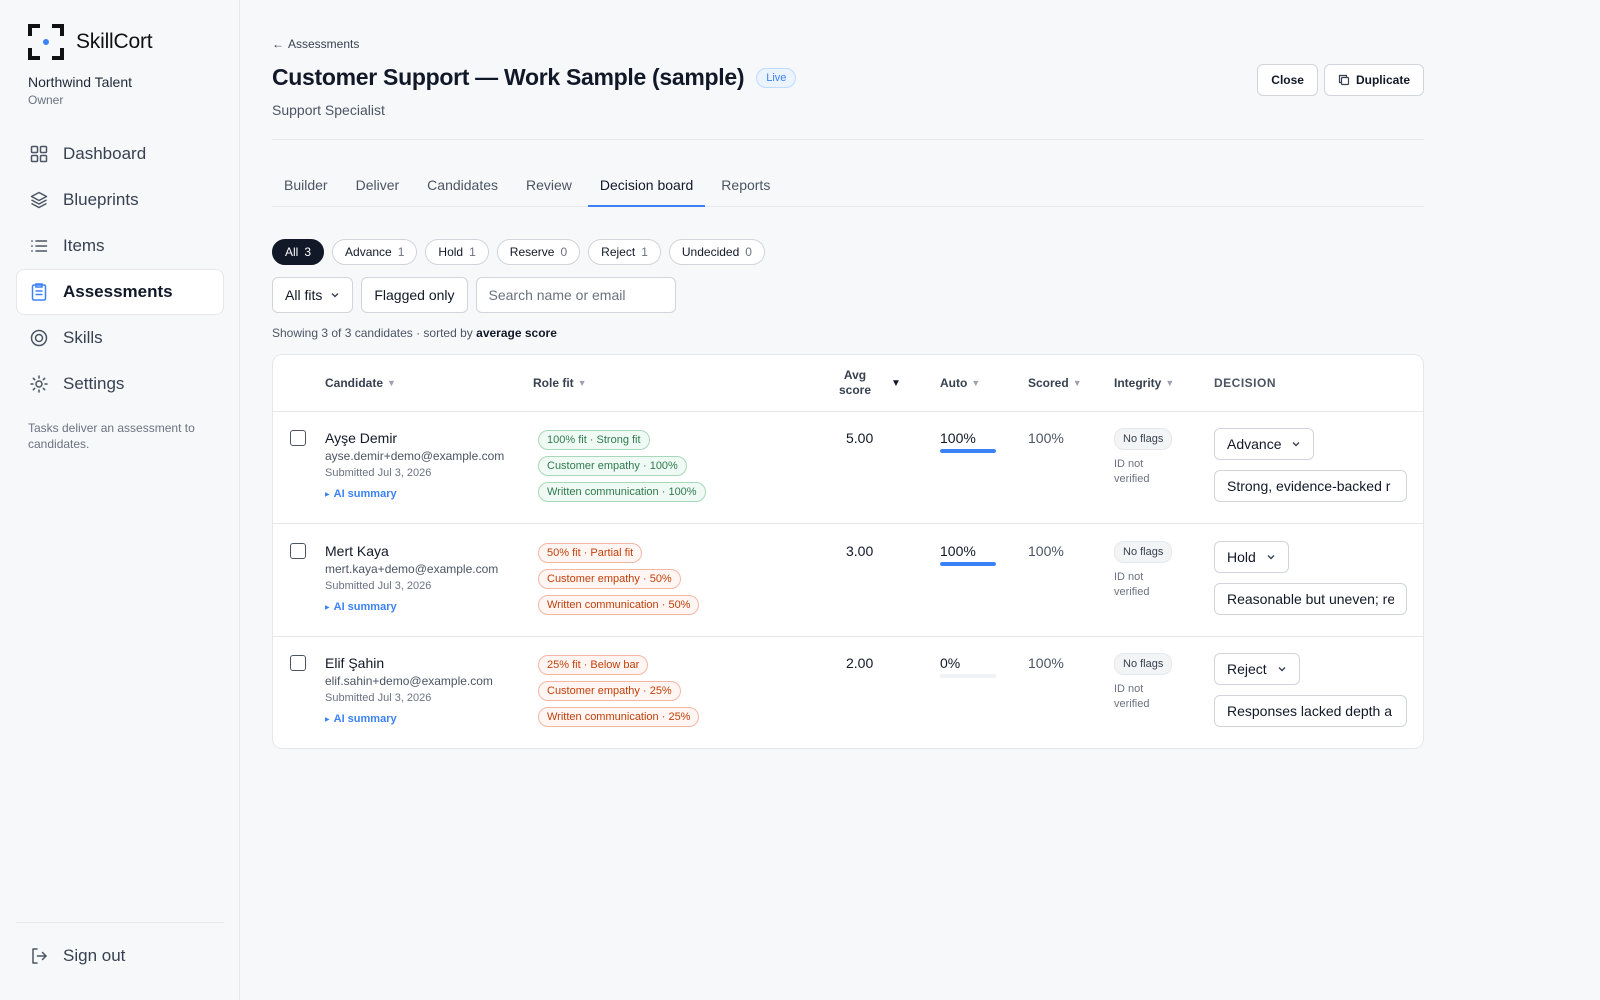 Image resolution: width=1600 pixels, height=1000 pixels. I want to click on sidebar-item-dashboard: Dashboard, so click(120, 154).